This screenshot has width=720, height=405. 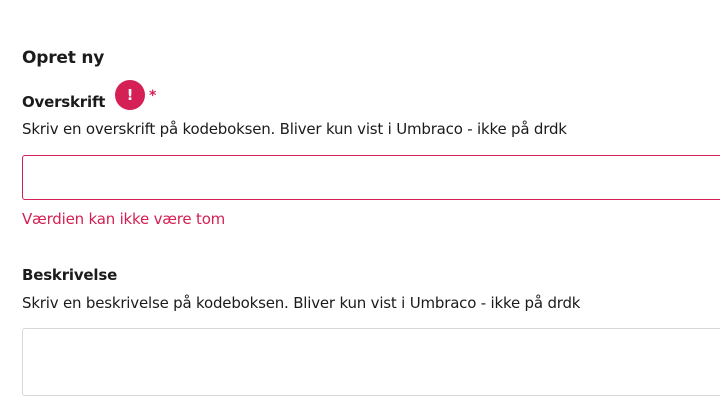 What do you see at coordinates (64, 102) in the screenshot?
I see `headline-label: Overskrift` at bounding box center [64, 102].